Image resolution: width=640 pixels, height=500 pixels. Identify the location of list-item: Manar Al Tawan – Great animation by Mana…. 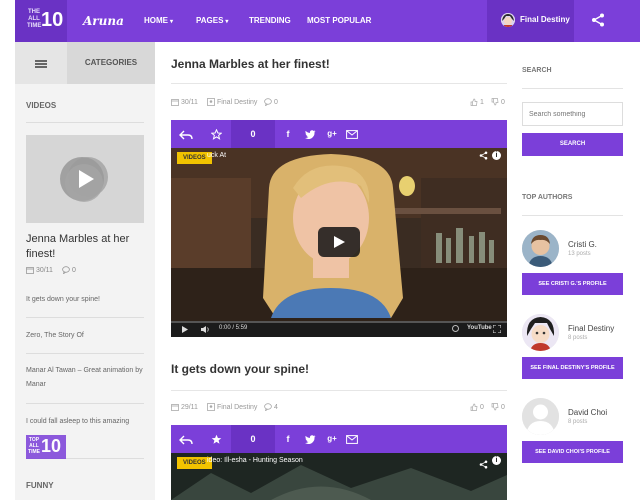
(85, 378).